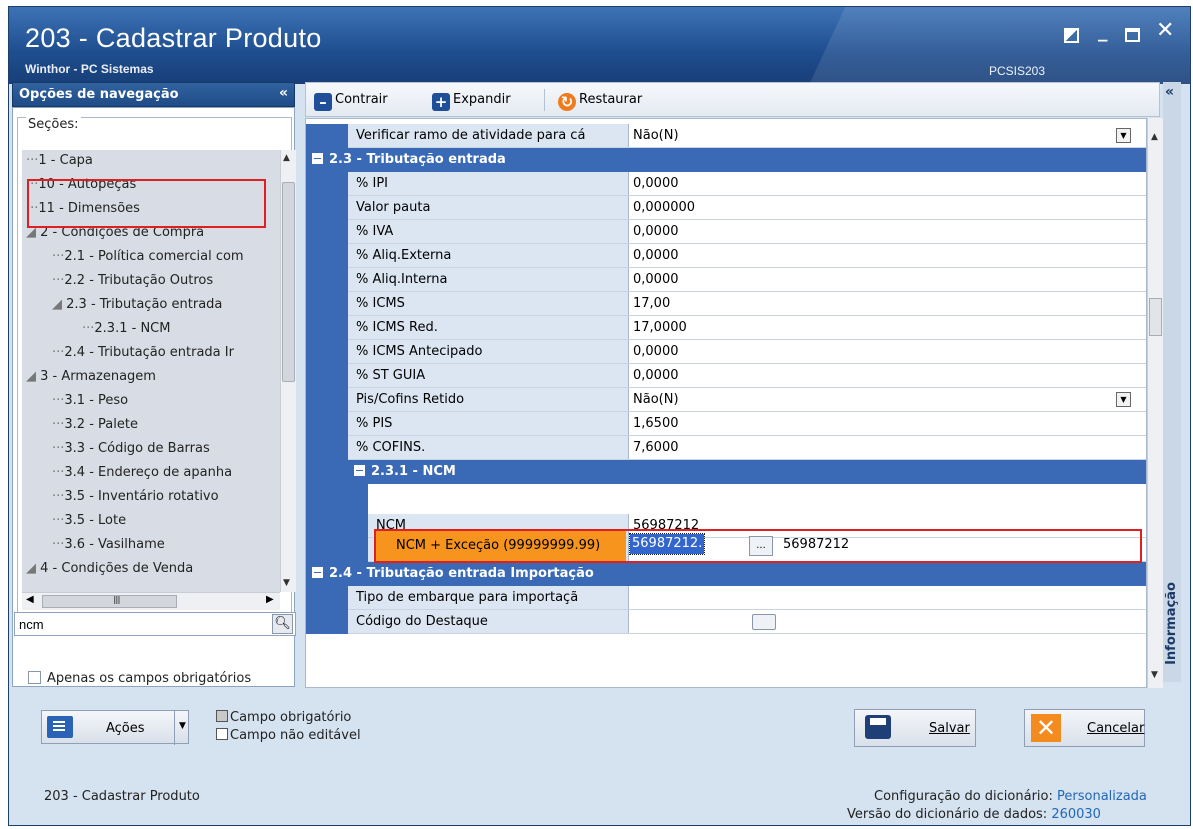 The height and width of the screenshot is (829, 1193). What do you see at coordinates (887, 328) in the screenshot?
I see `property-value: 17,0000` at bounding box center [887, 328].